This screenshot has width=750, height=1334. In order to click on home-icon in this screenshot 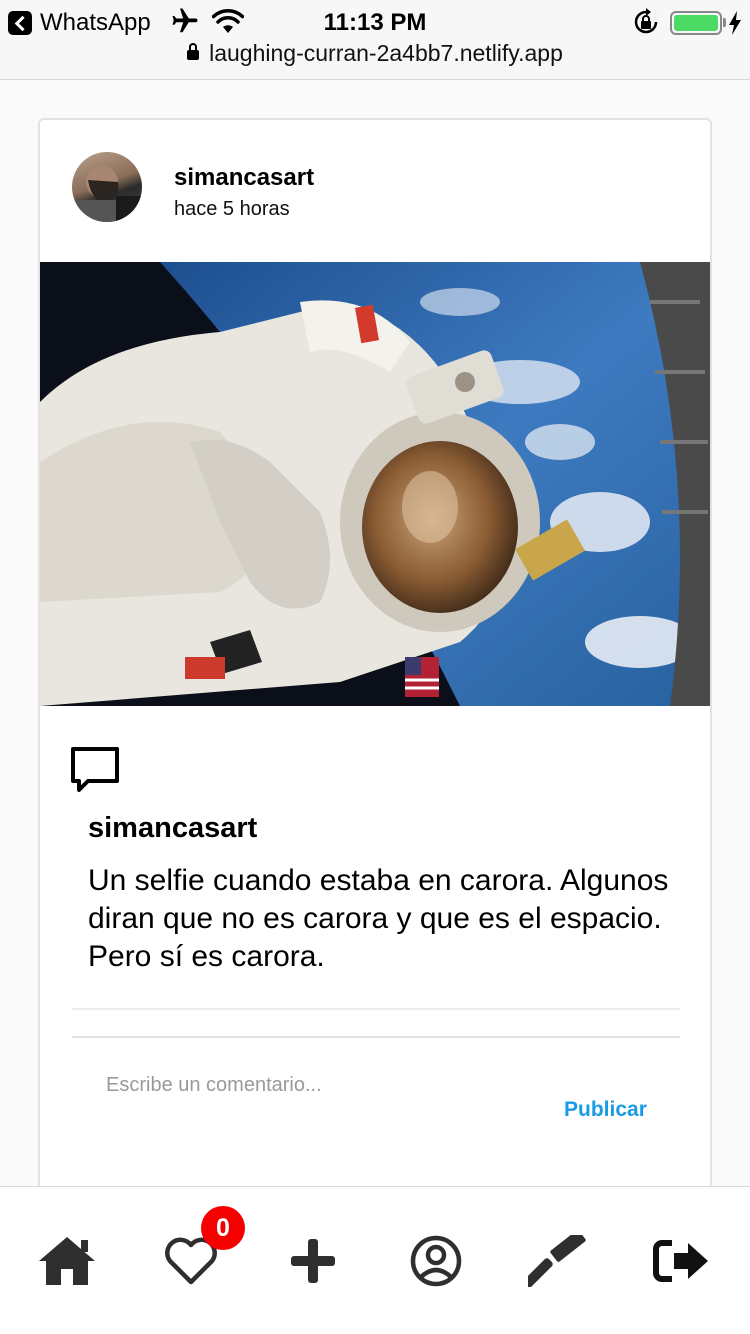, I will do `click(67, 1261)`.